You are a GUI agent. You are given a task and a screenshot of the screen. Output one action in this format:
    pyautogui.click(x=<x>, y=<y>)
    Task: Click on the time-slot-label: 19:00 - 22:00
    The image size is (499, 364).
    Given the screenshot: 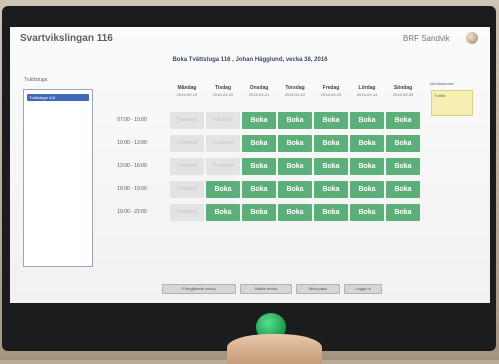 What is the action you would take?
    pyautogui.click(x=132, y=212)
    